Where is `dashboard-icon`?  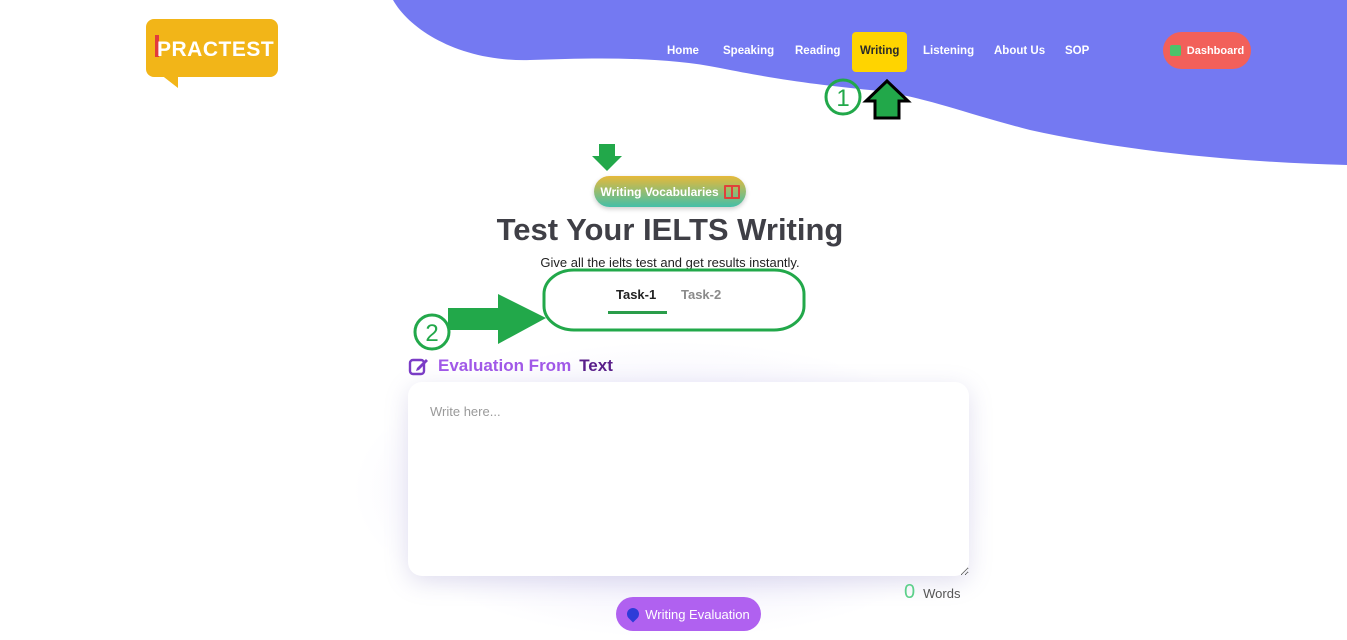 dashboard-icon is located at coordinates (1175, 50).